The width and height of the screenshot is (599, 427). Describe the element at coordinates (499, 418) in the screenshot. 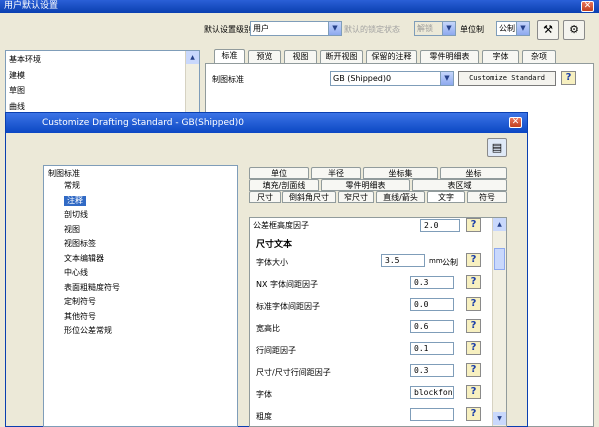

I see `scroll-down-icon: ▼` at that location.